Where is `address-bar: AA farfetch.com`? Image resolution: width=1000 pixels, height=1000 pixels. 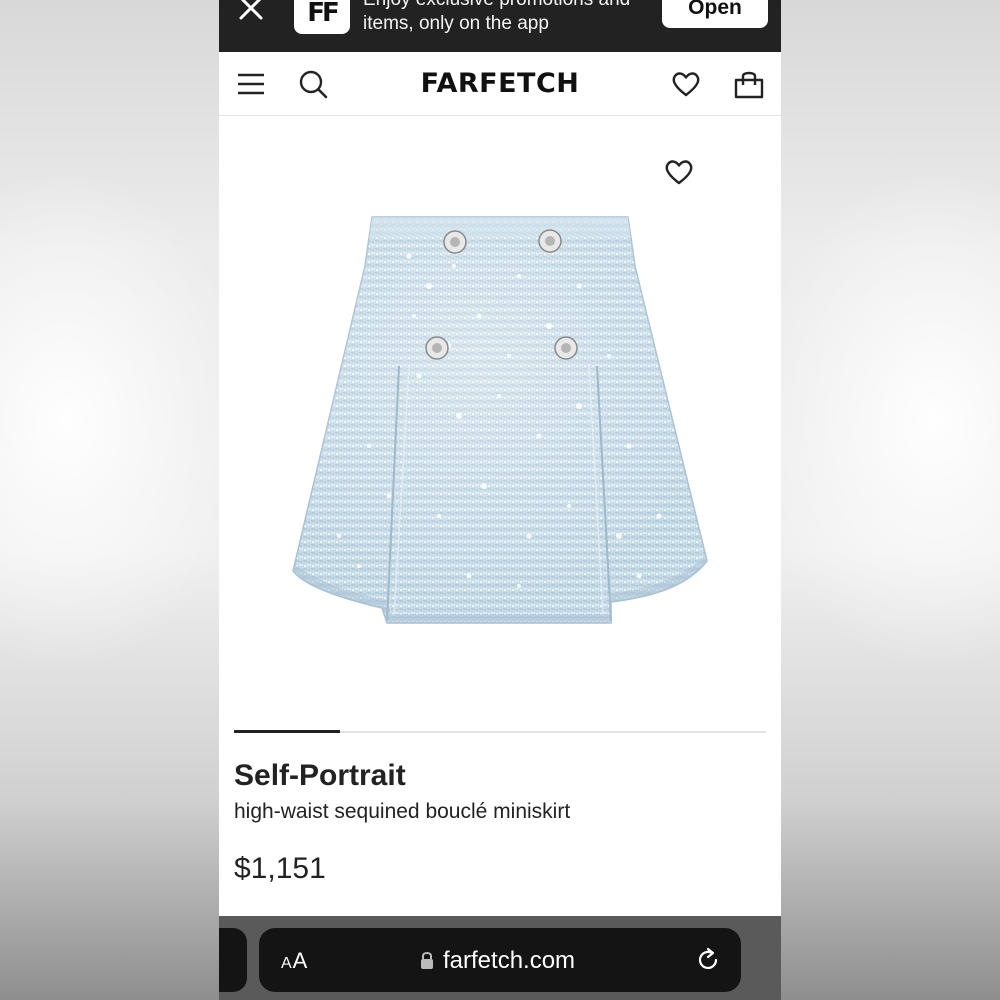
address-bar: AA farfetch.com is located at coordinates (500, 960).